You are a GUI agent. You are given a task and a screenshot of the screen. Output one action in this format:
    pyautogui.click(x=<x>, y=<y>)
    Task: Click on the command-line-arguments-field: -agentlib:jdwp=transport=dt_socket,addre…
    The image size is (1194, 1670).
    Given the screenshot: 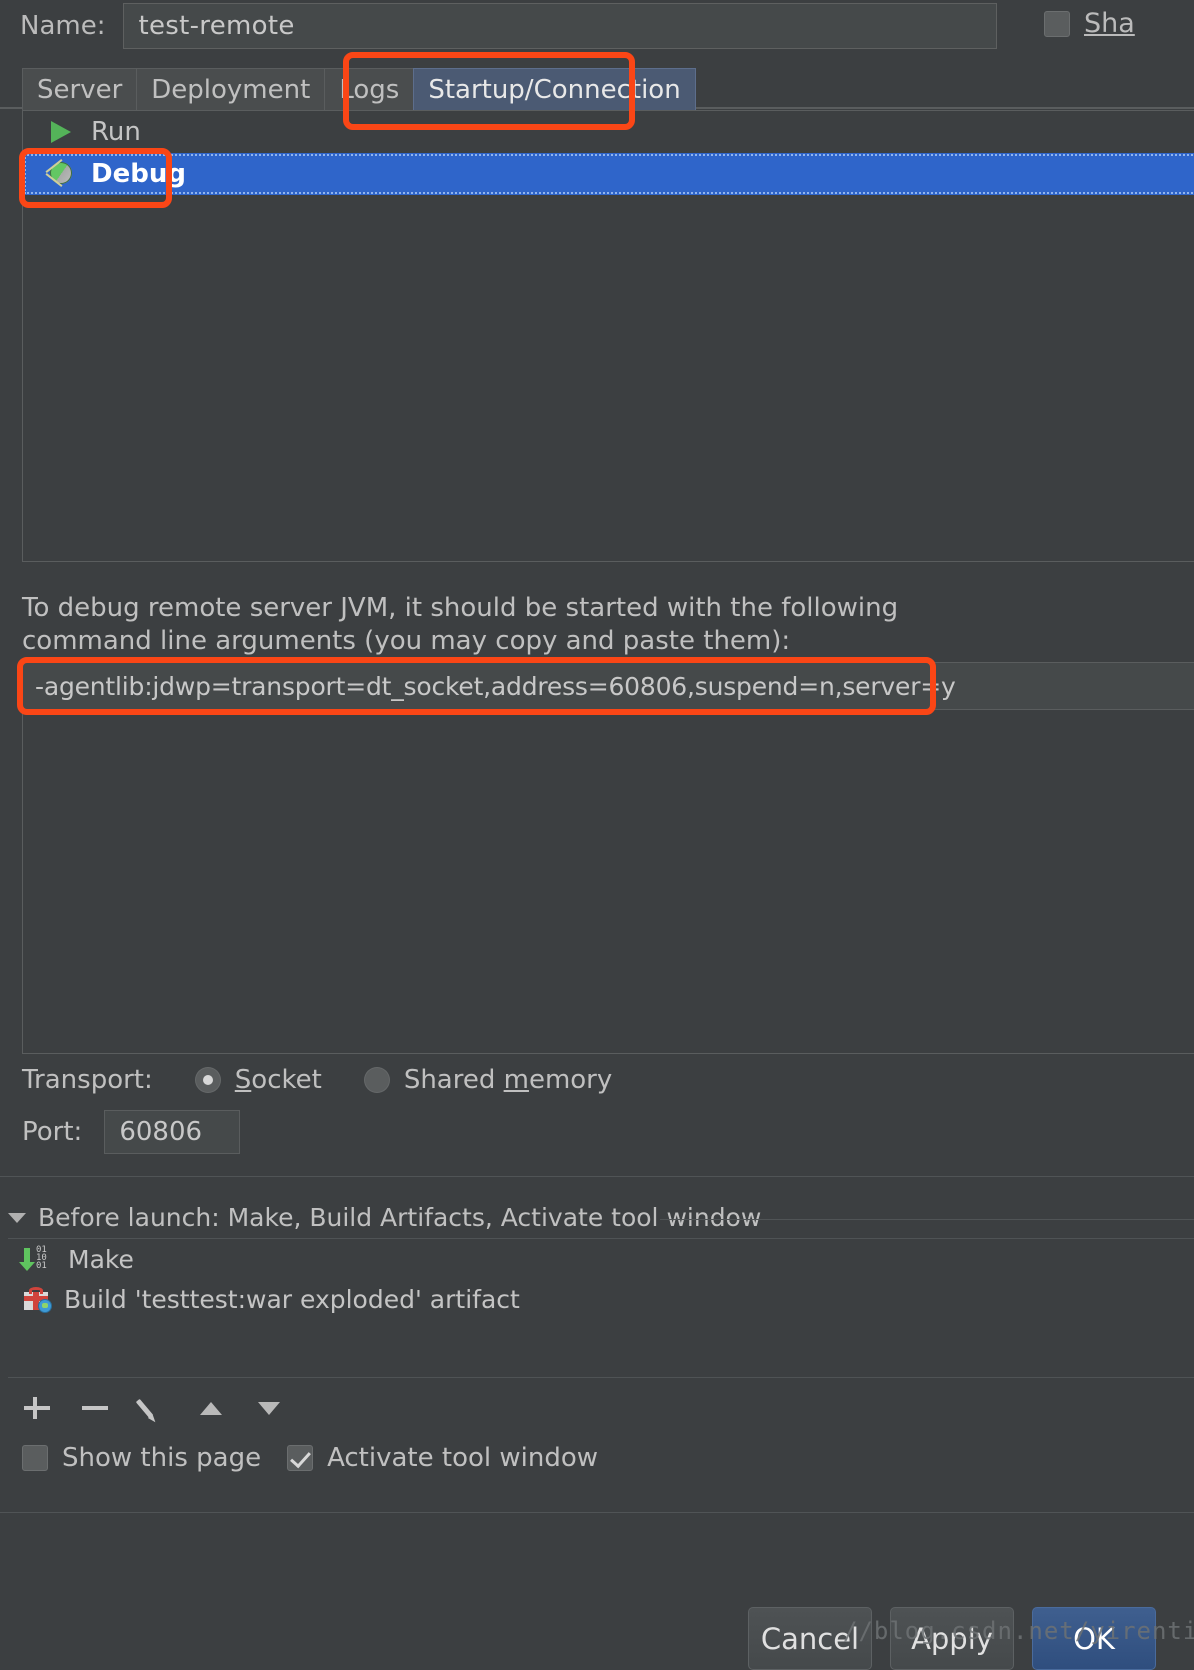 What is the action you would take?
    pyautogui.click(x=608, y=686)
    